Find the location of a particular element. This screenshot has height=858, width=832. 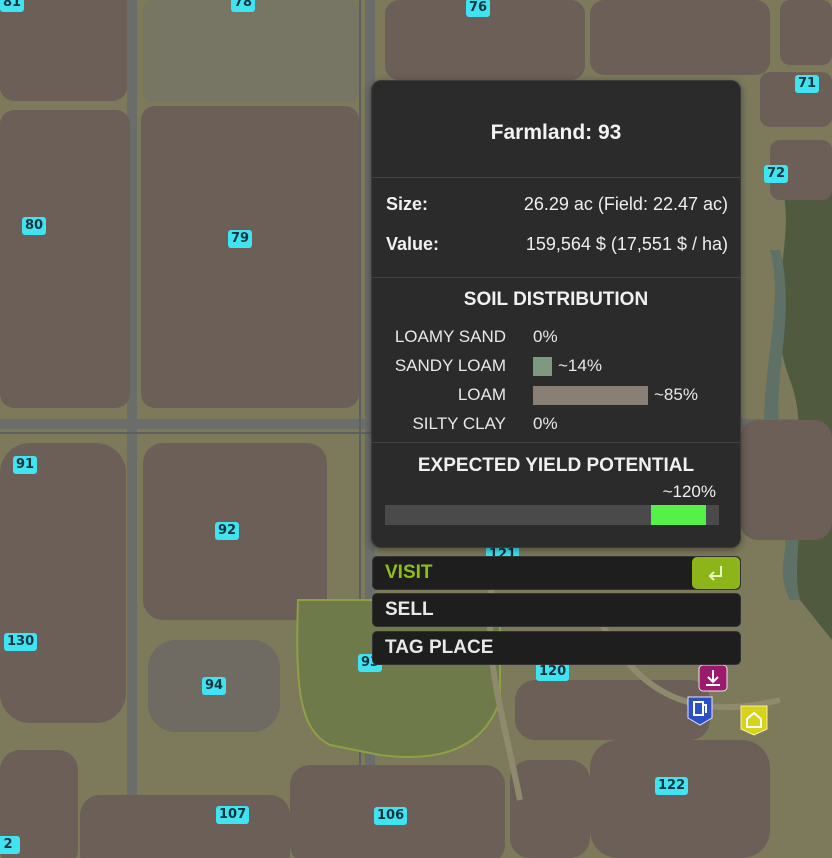

yield-potential-fill is located at coordinates (678, 515).